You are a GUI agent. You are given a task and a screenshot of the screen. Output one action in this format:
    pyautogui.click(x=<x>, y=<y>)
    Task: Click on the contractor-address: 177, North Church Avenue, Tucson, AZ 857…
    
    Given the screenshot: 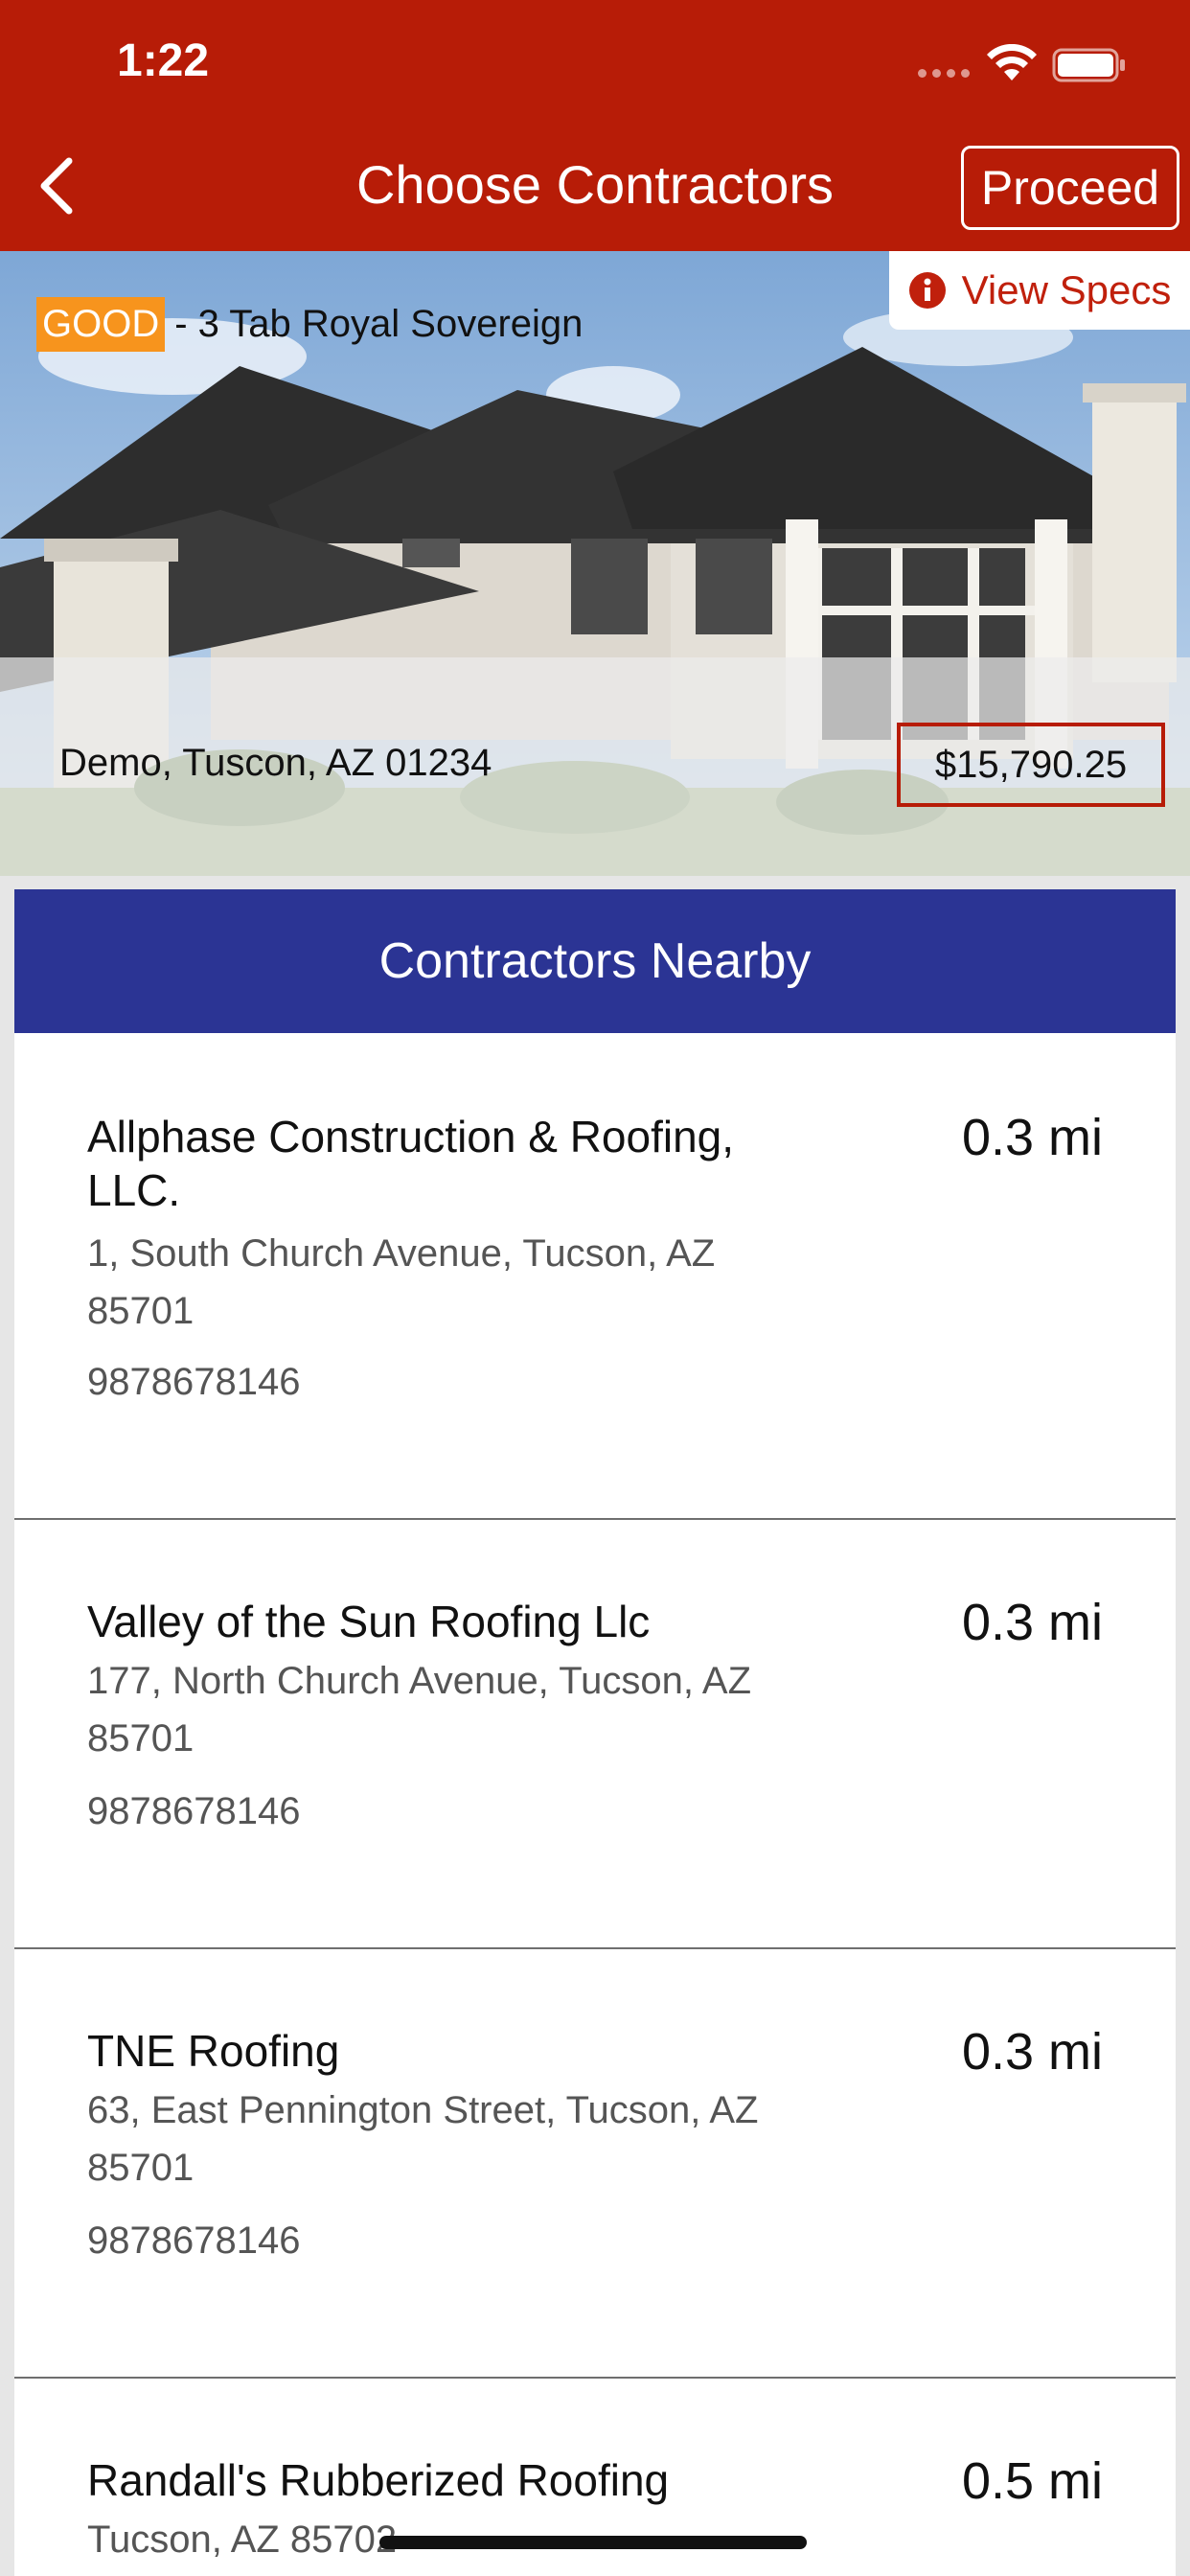 What is the action you would take?
    pyautogui.click(x=420, y=1710)
    